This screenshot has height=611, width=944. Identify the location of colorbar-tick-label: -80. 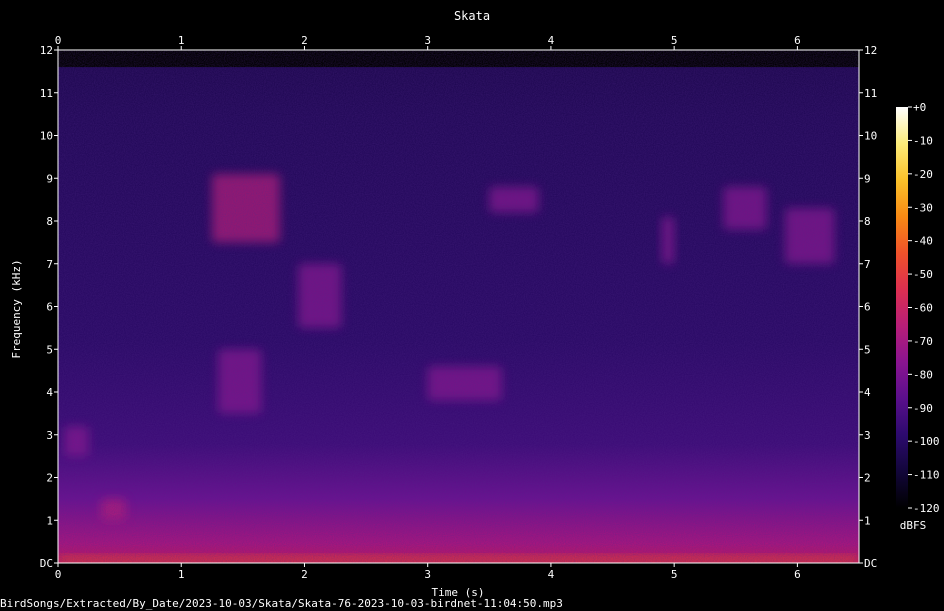
(923, 374).